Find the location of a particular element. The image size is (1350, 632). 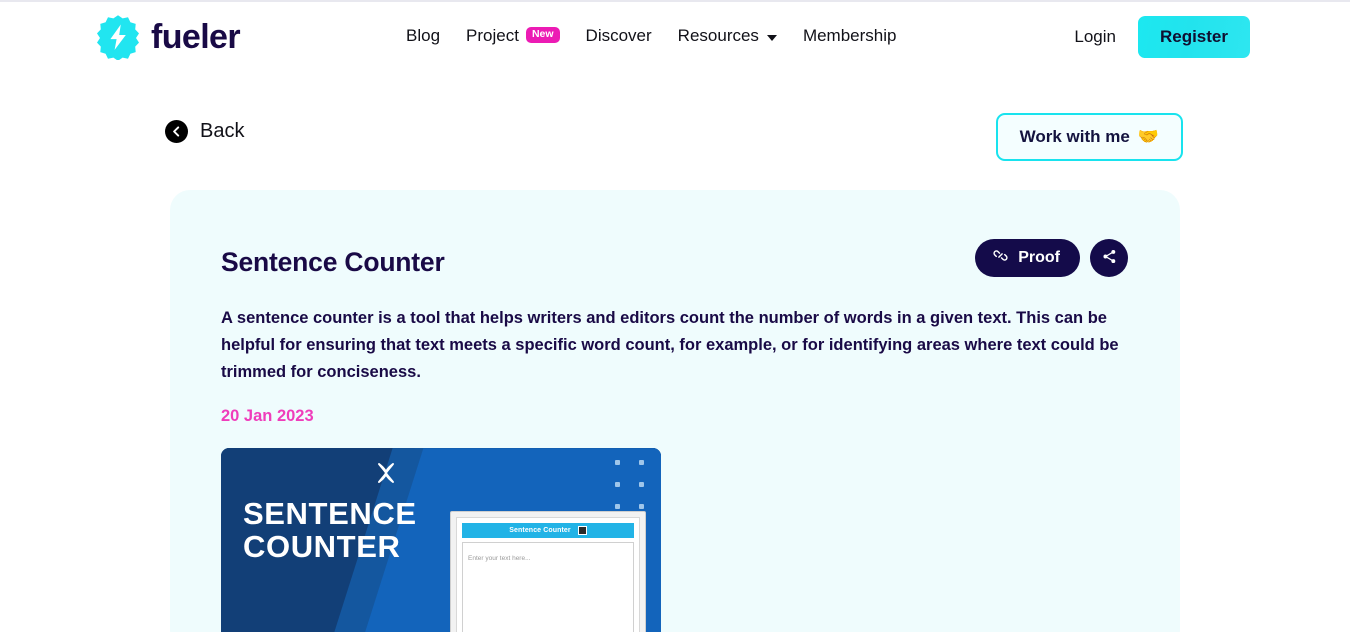

fueler-bolt-badge-icon is located at coordinates (118, 37).